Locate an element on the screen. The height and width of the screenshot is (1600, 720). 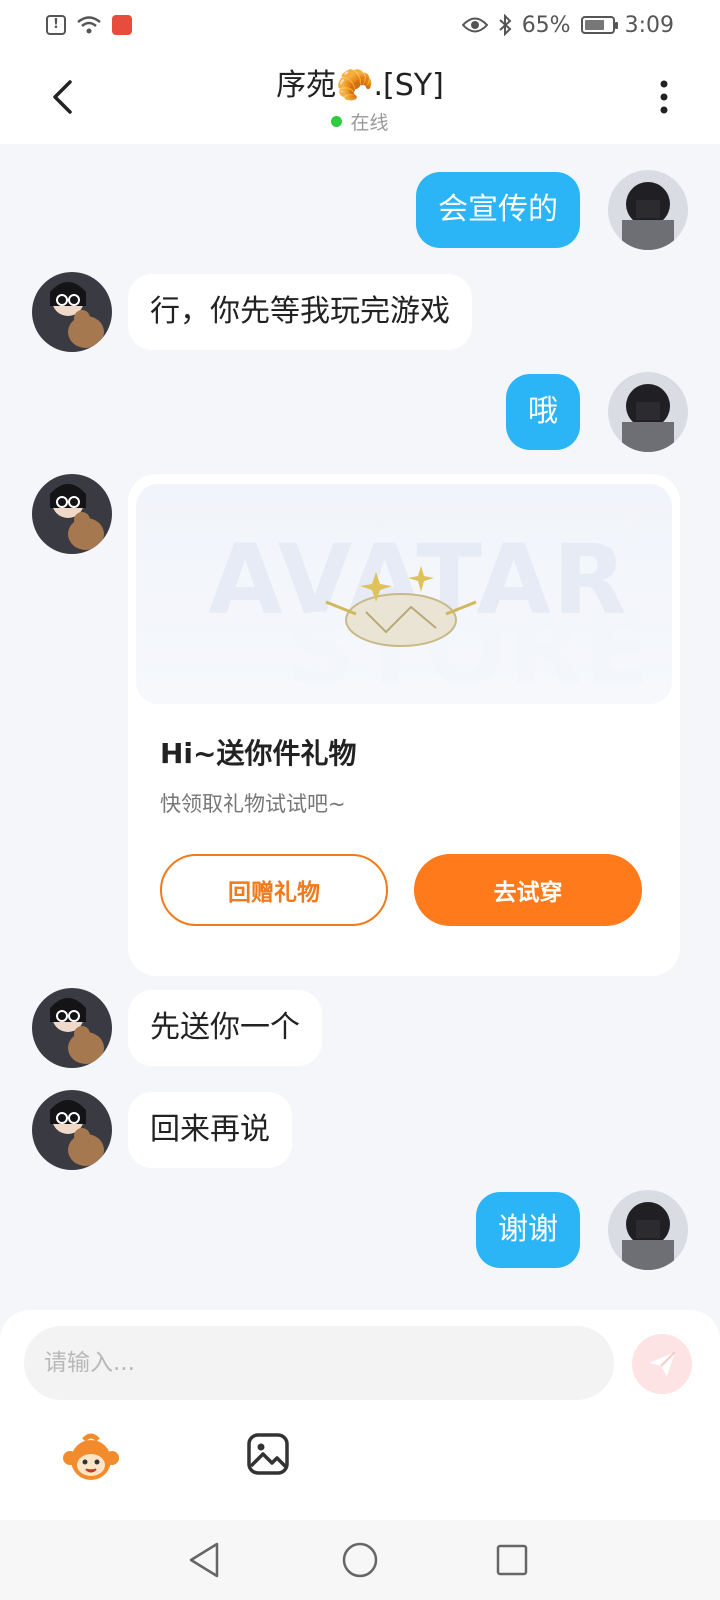
nav-back-icon is located at coordinates (204, 1560).